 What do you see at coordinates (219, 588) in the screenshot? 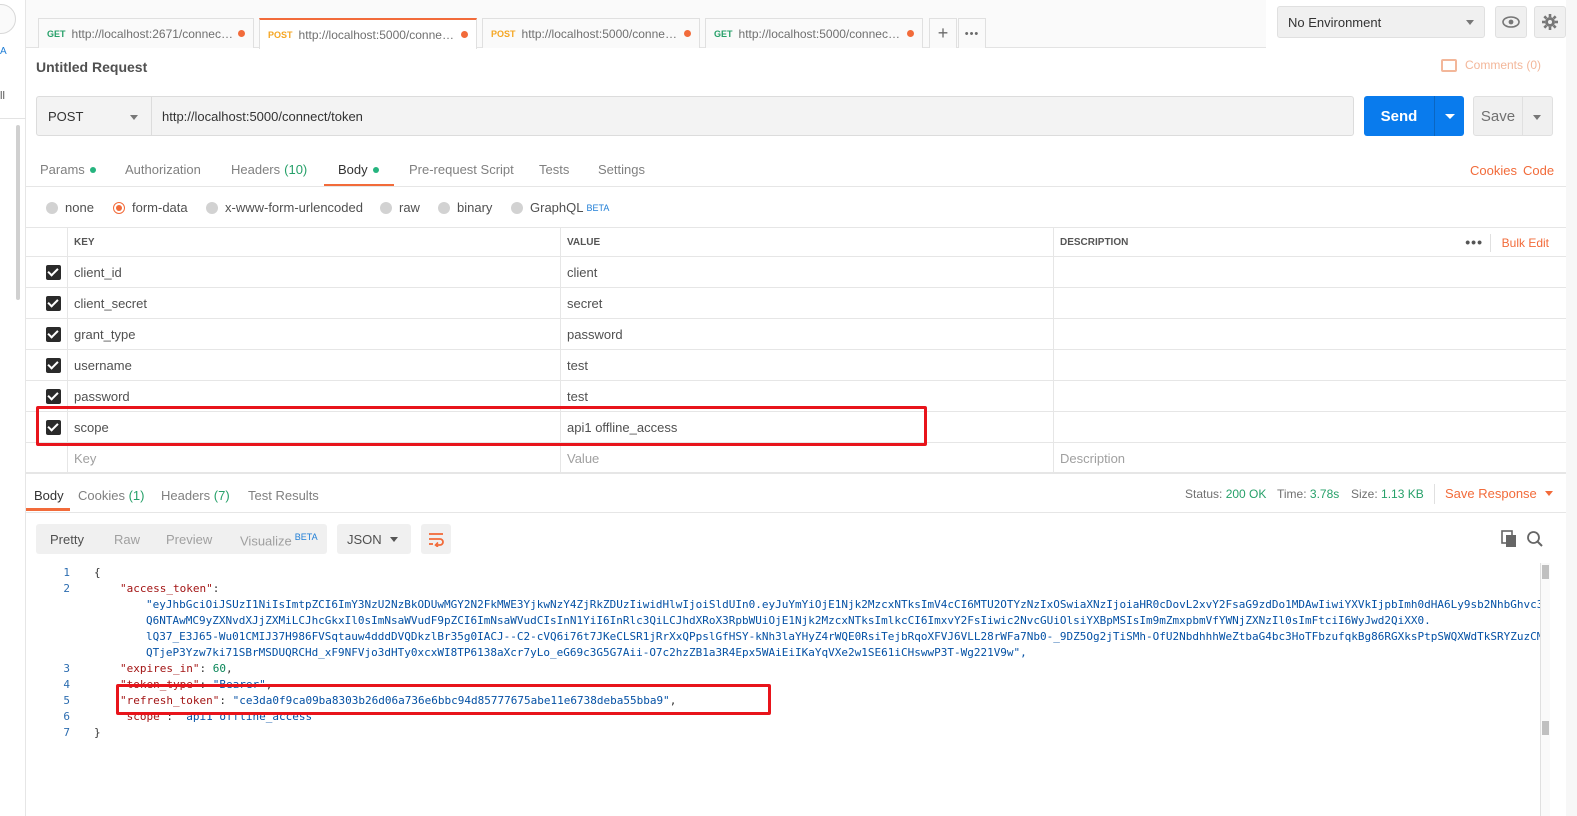
I see `json-colon: :` at bounding box center [219, 588].